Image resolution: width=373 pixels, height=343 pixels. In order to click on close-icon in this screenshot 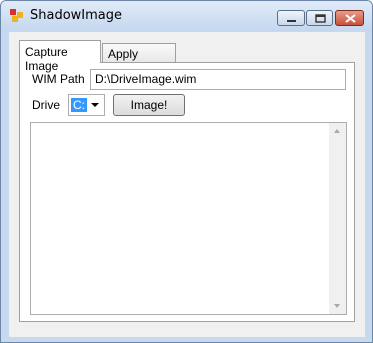, I will do `click(350, 18)`.